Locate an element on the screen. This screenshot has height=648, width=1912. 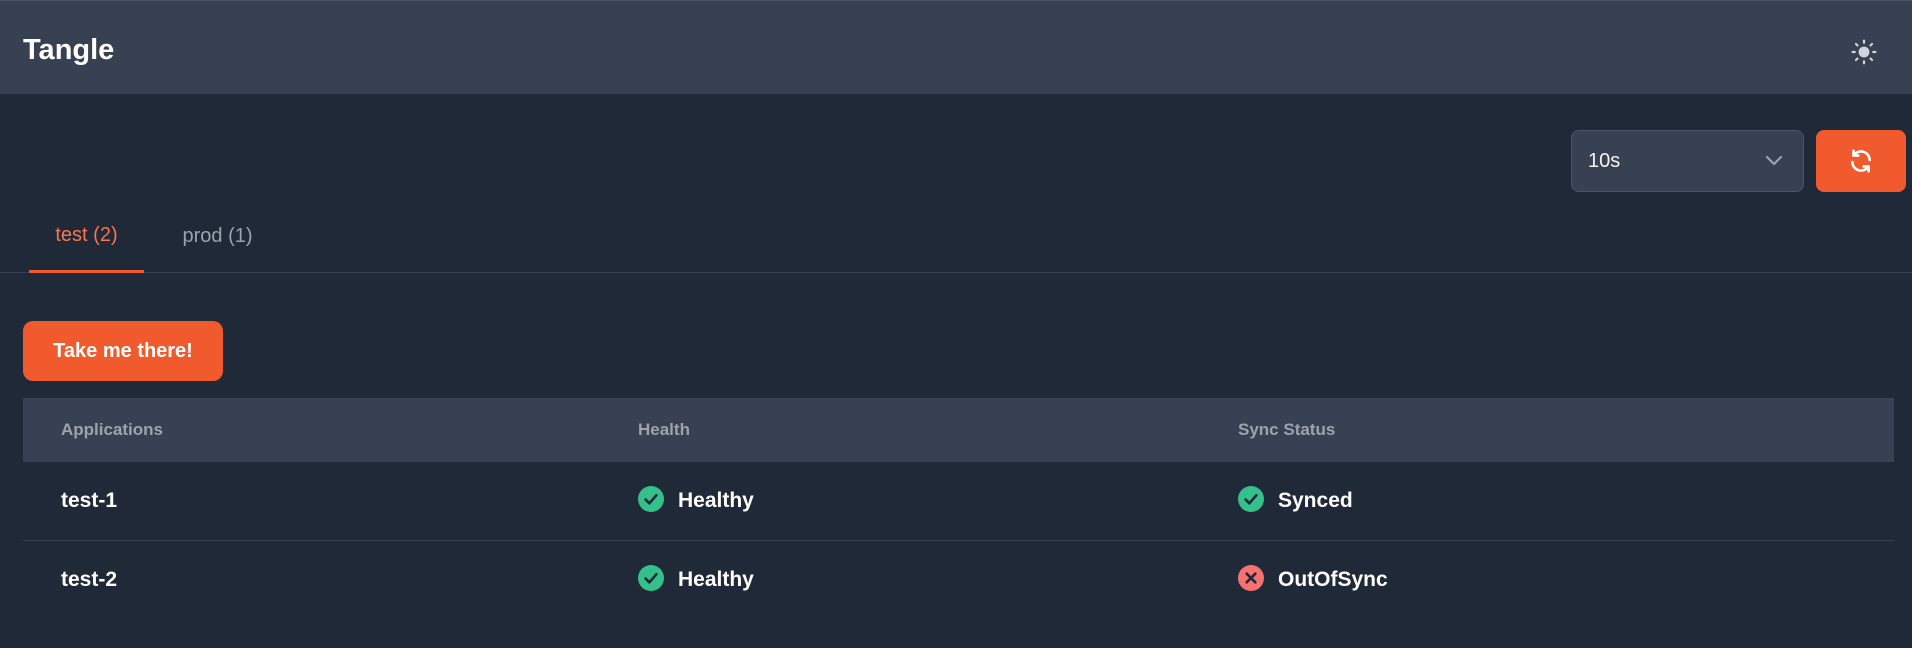
application-name: test-2 is located at coordinates (89, 580).